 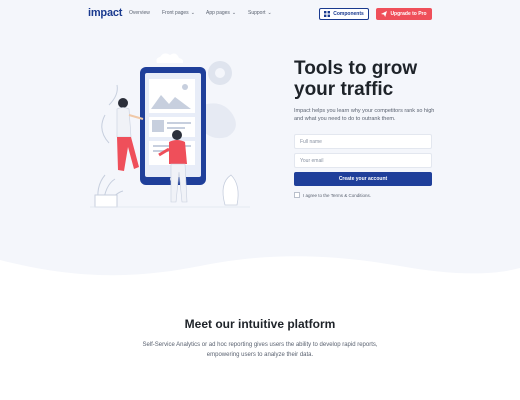 What do you see at coordinates (384, 14) in the screenshot?
I see `send-icon` at bounding box center [384, 14].